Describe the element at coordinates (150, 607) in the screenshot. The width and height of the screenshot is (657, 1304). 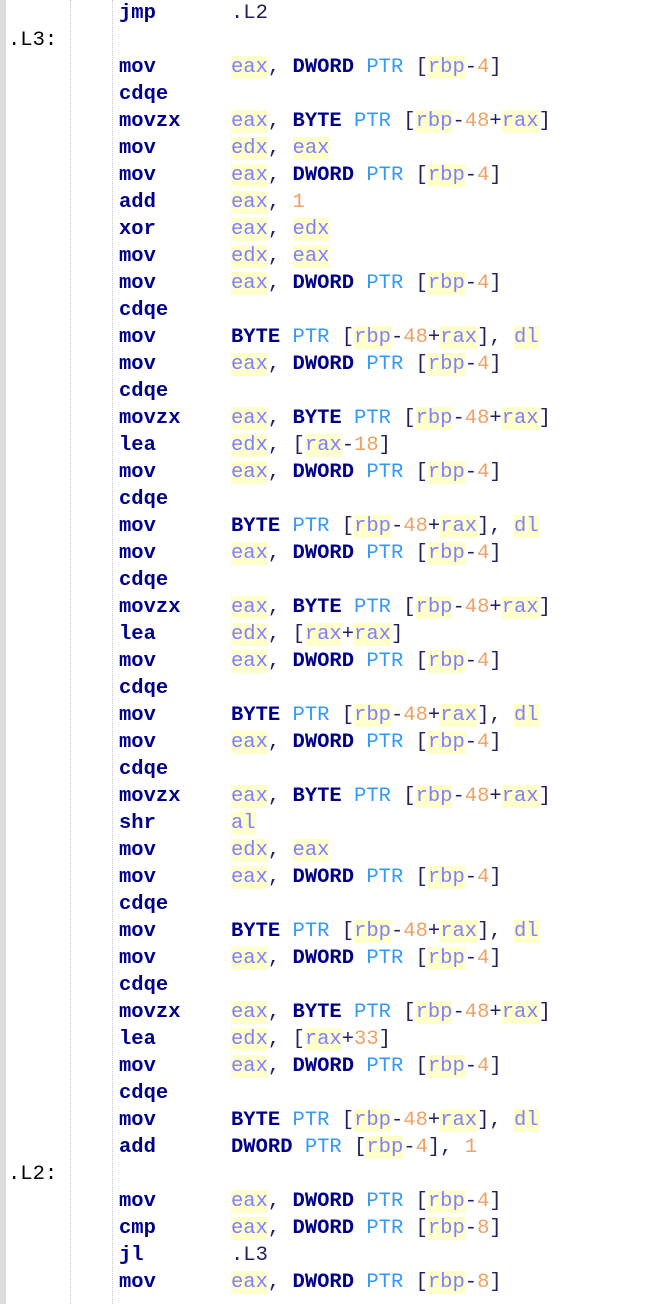
I see `mnemonic: movzx` at that location.